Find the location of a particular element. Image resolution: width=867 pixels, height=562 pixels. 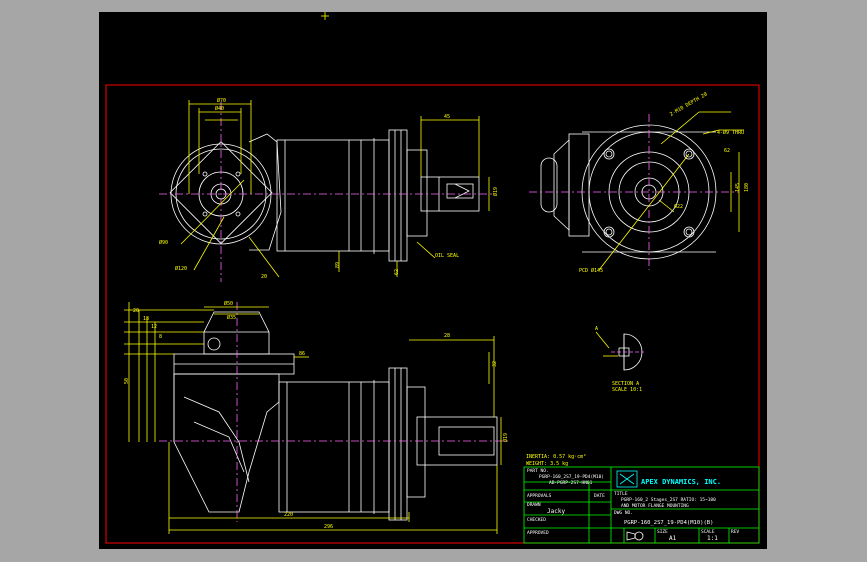

top-center-marker is located at coordinates (325, 16).